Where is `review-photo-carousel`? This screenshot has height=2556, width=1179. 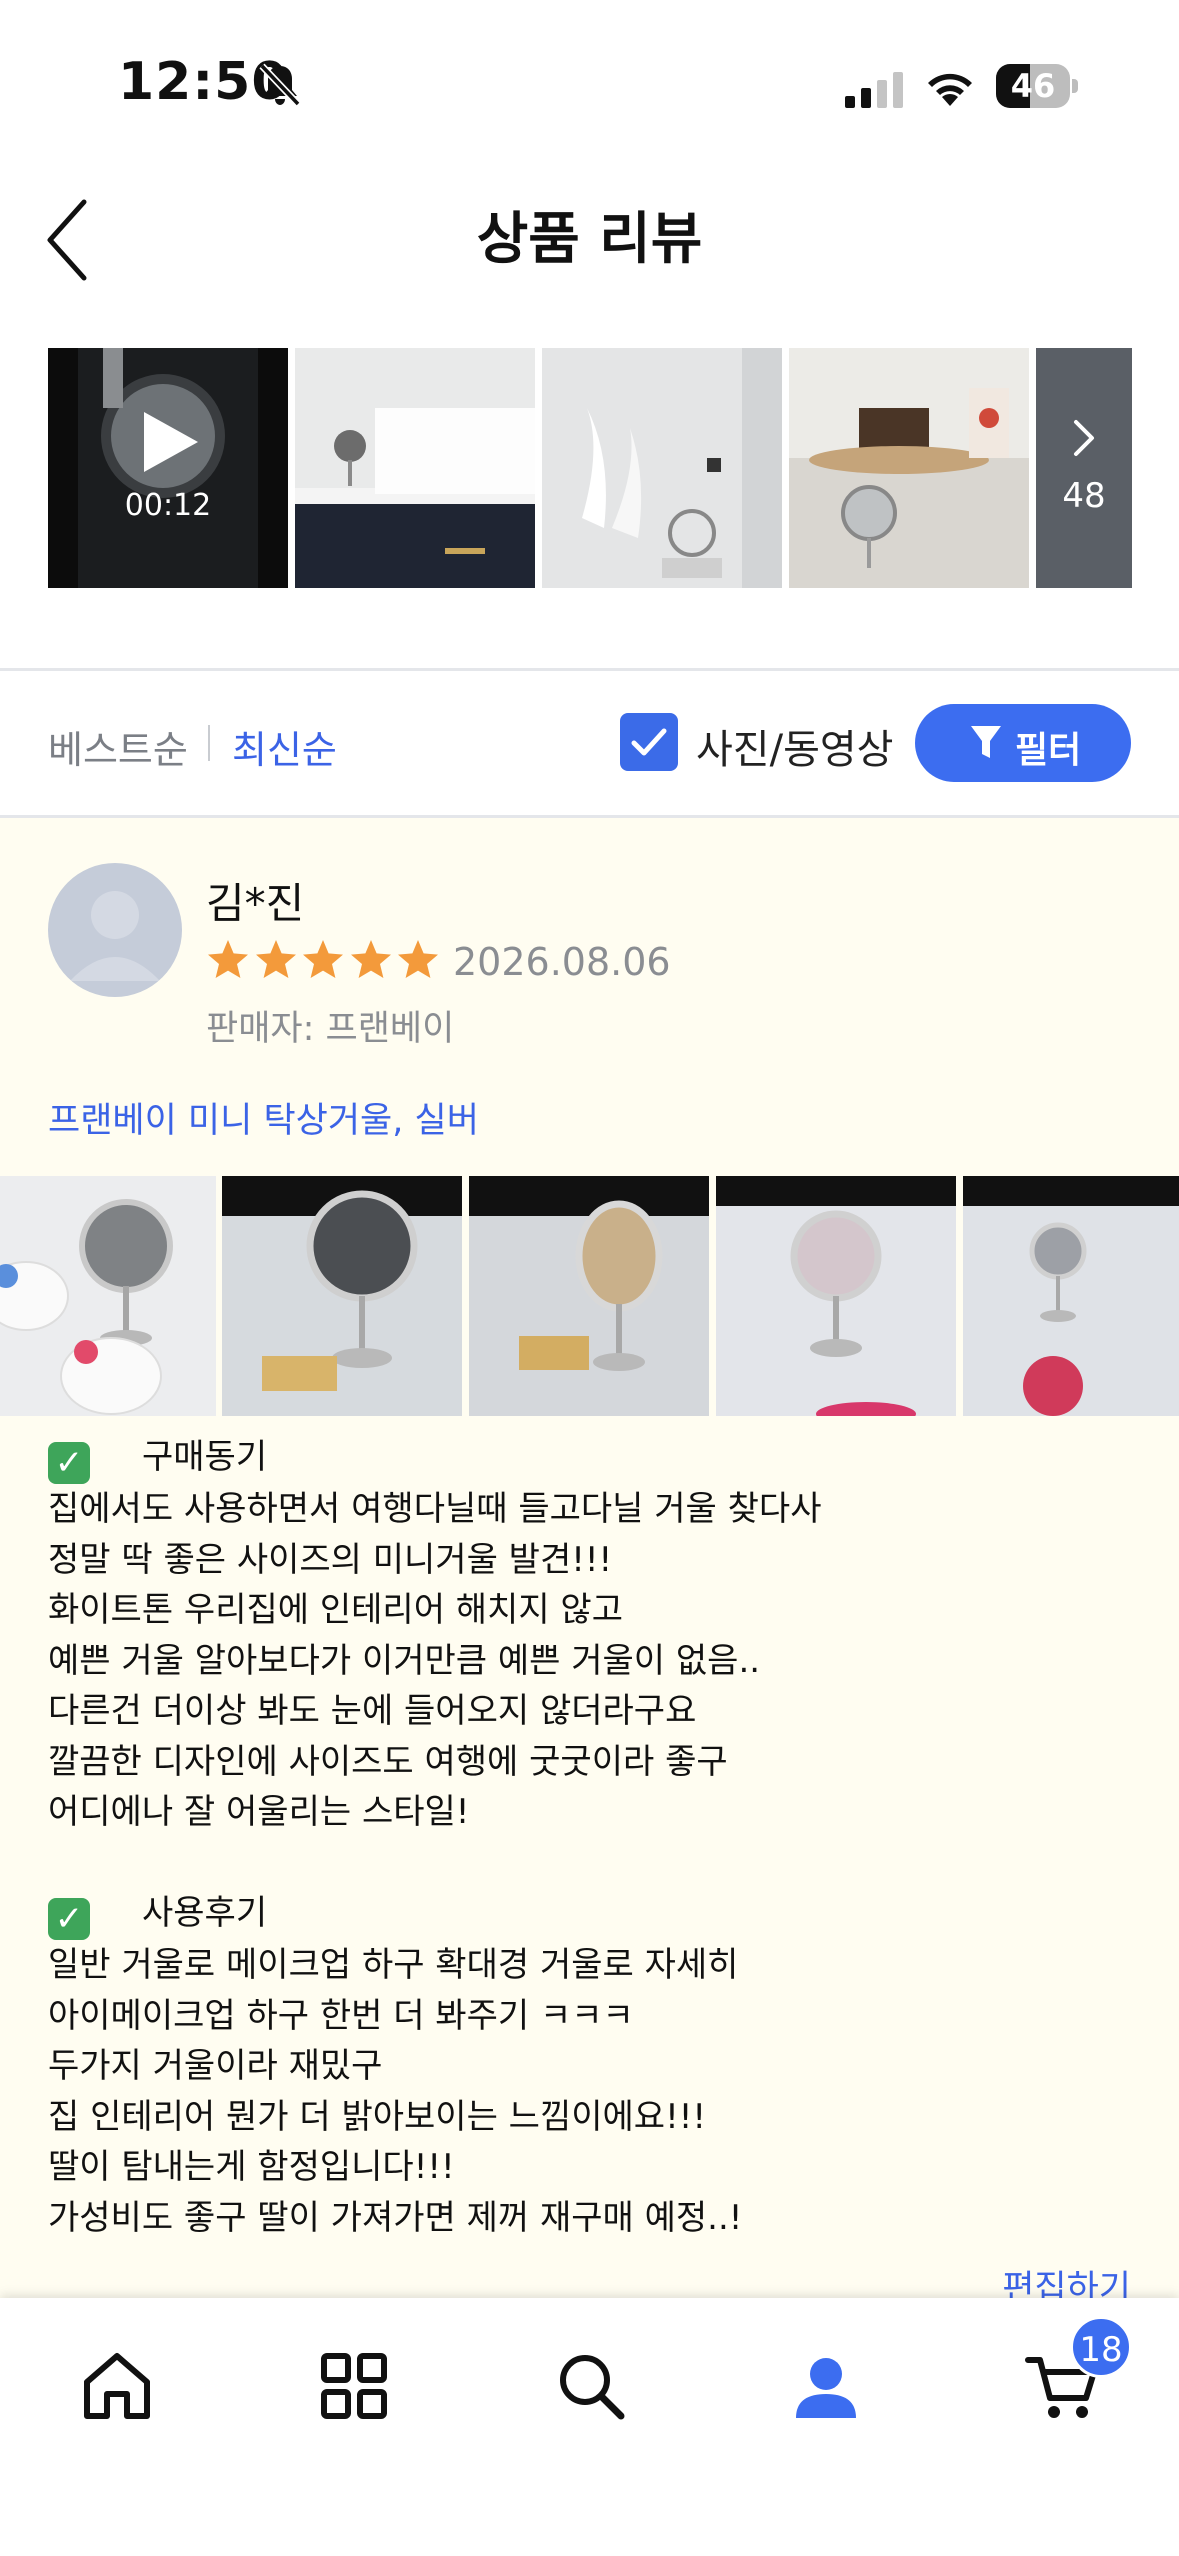 review-photo-carousel is located at coordinates (589, 1296).